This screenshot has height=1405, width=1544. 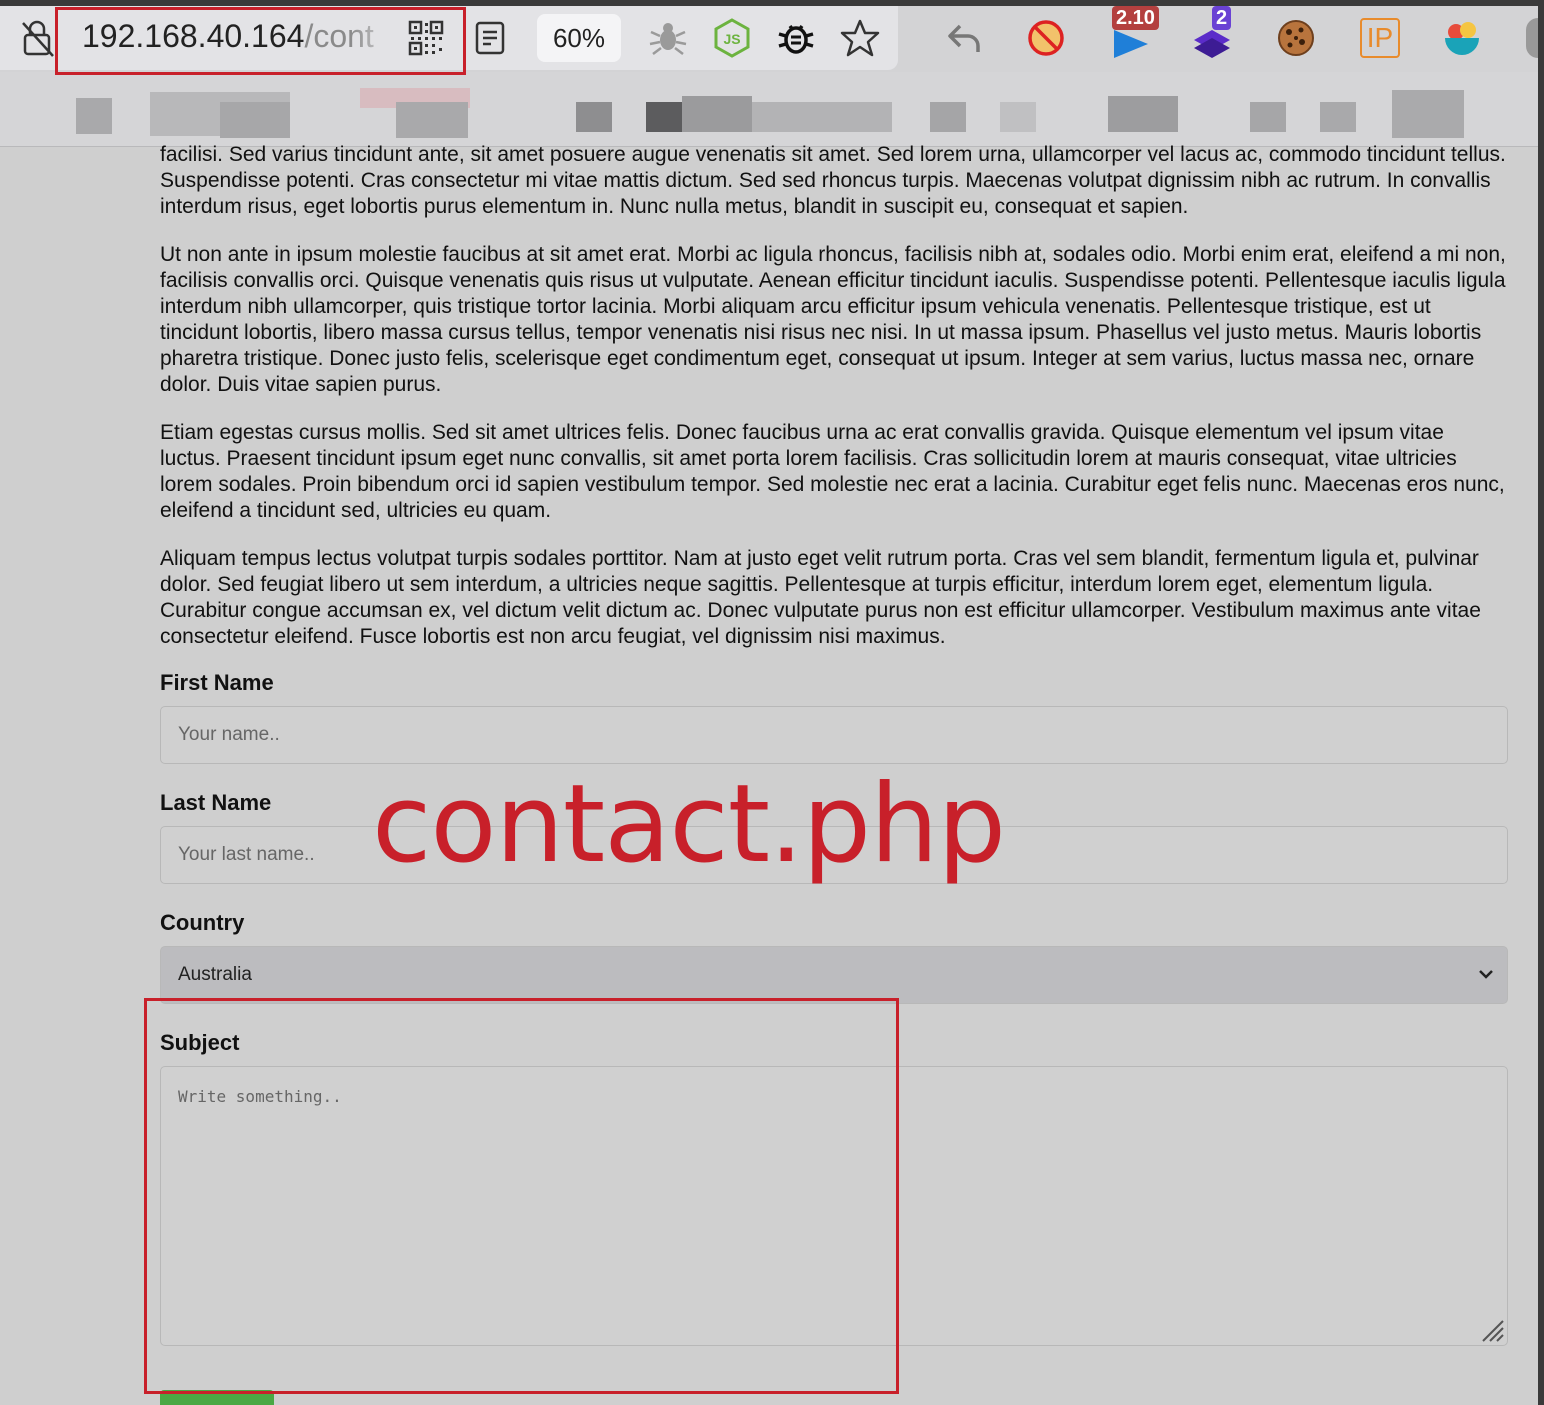 I want to click on play-extension-badge: 2.10, so click(x=1135, y=18).